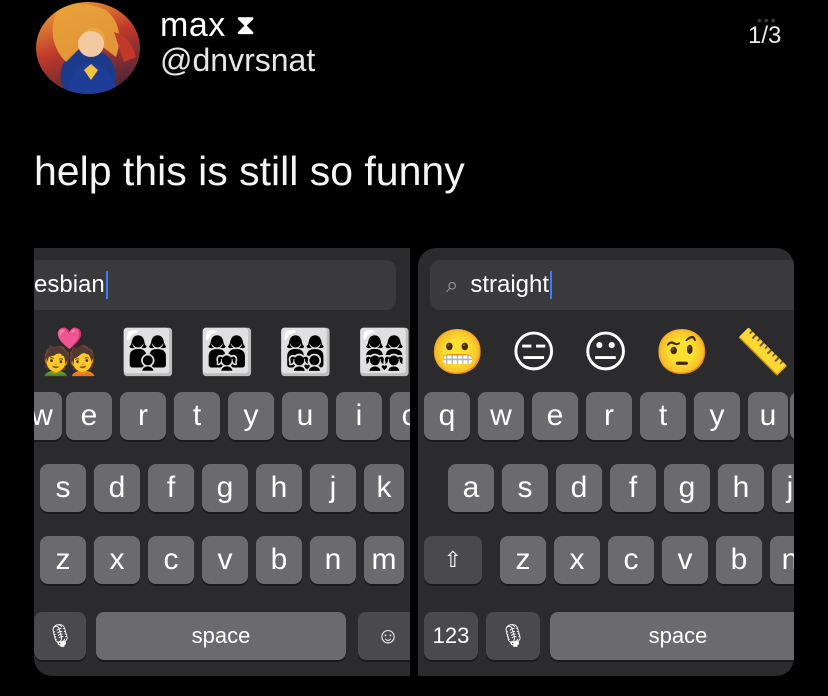 The height and width of the screenshot is (696, 828). What do you see at coordinates (534, 352) in the screenshot?
I see `emoji-suggestion: 😑` at bounding box center [534, 352].